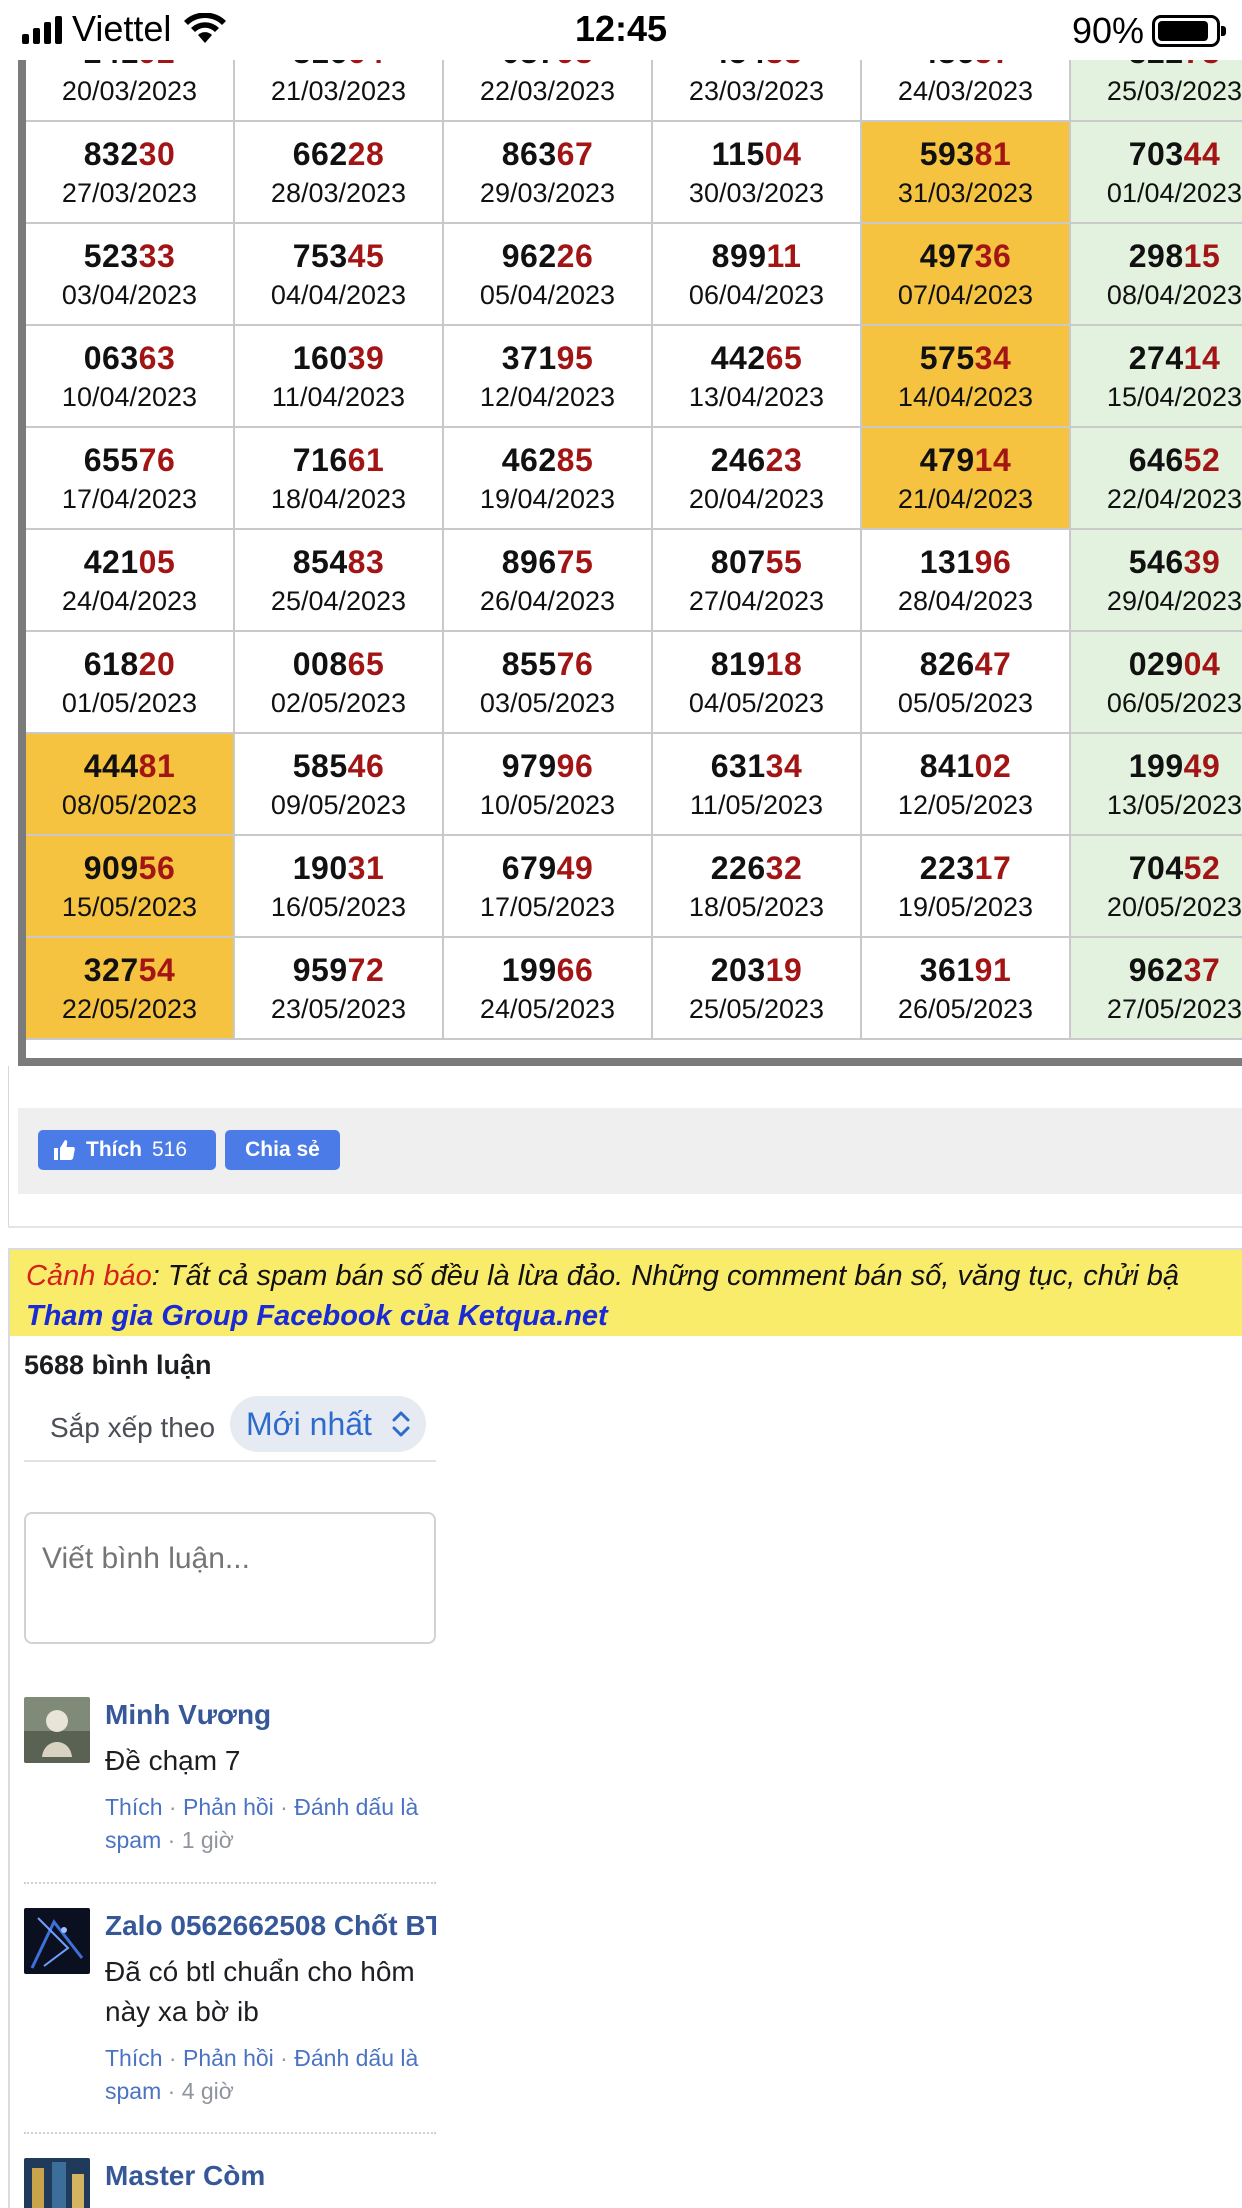 This screenshot has height=2208, width=1242. Describe the element at coordinates (1202, 766) in the screenshot. I see `result-number-tail: 49` at that location.